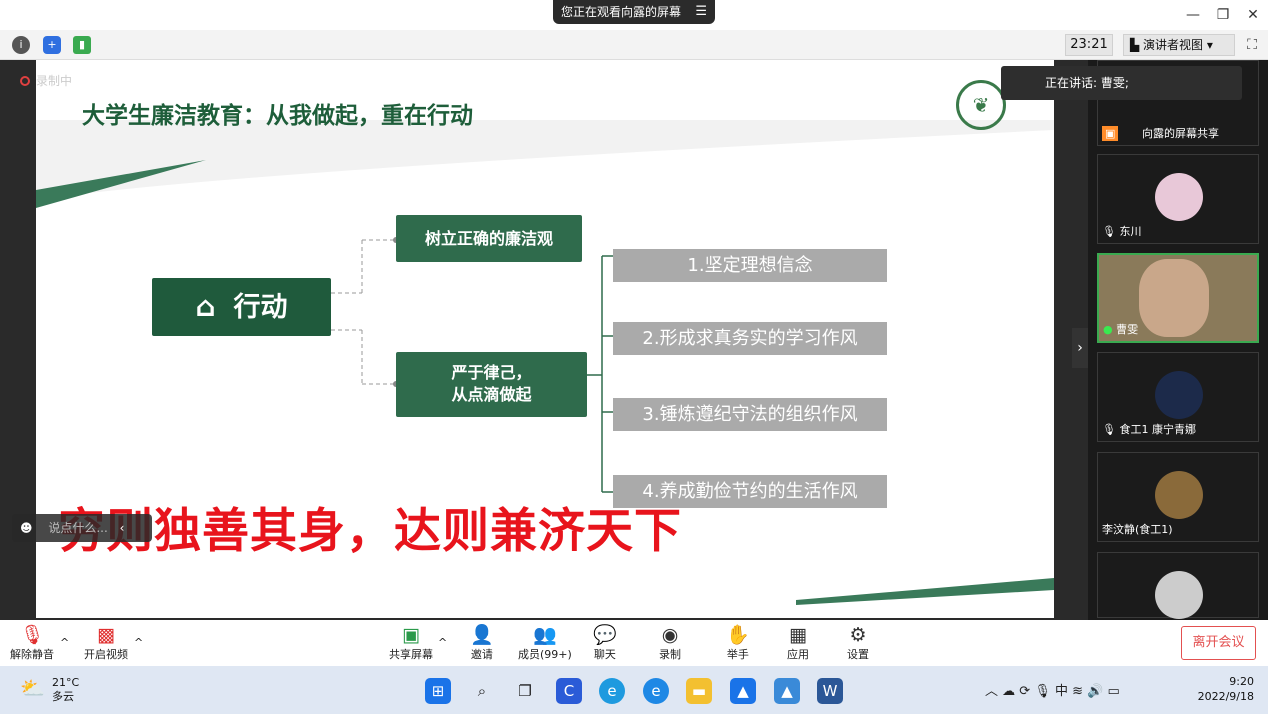 The image size is (1268, 714). Describe the element at coordinates (656, 691) in the screenshot. I see `browser-icon: e` at that location.